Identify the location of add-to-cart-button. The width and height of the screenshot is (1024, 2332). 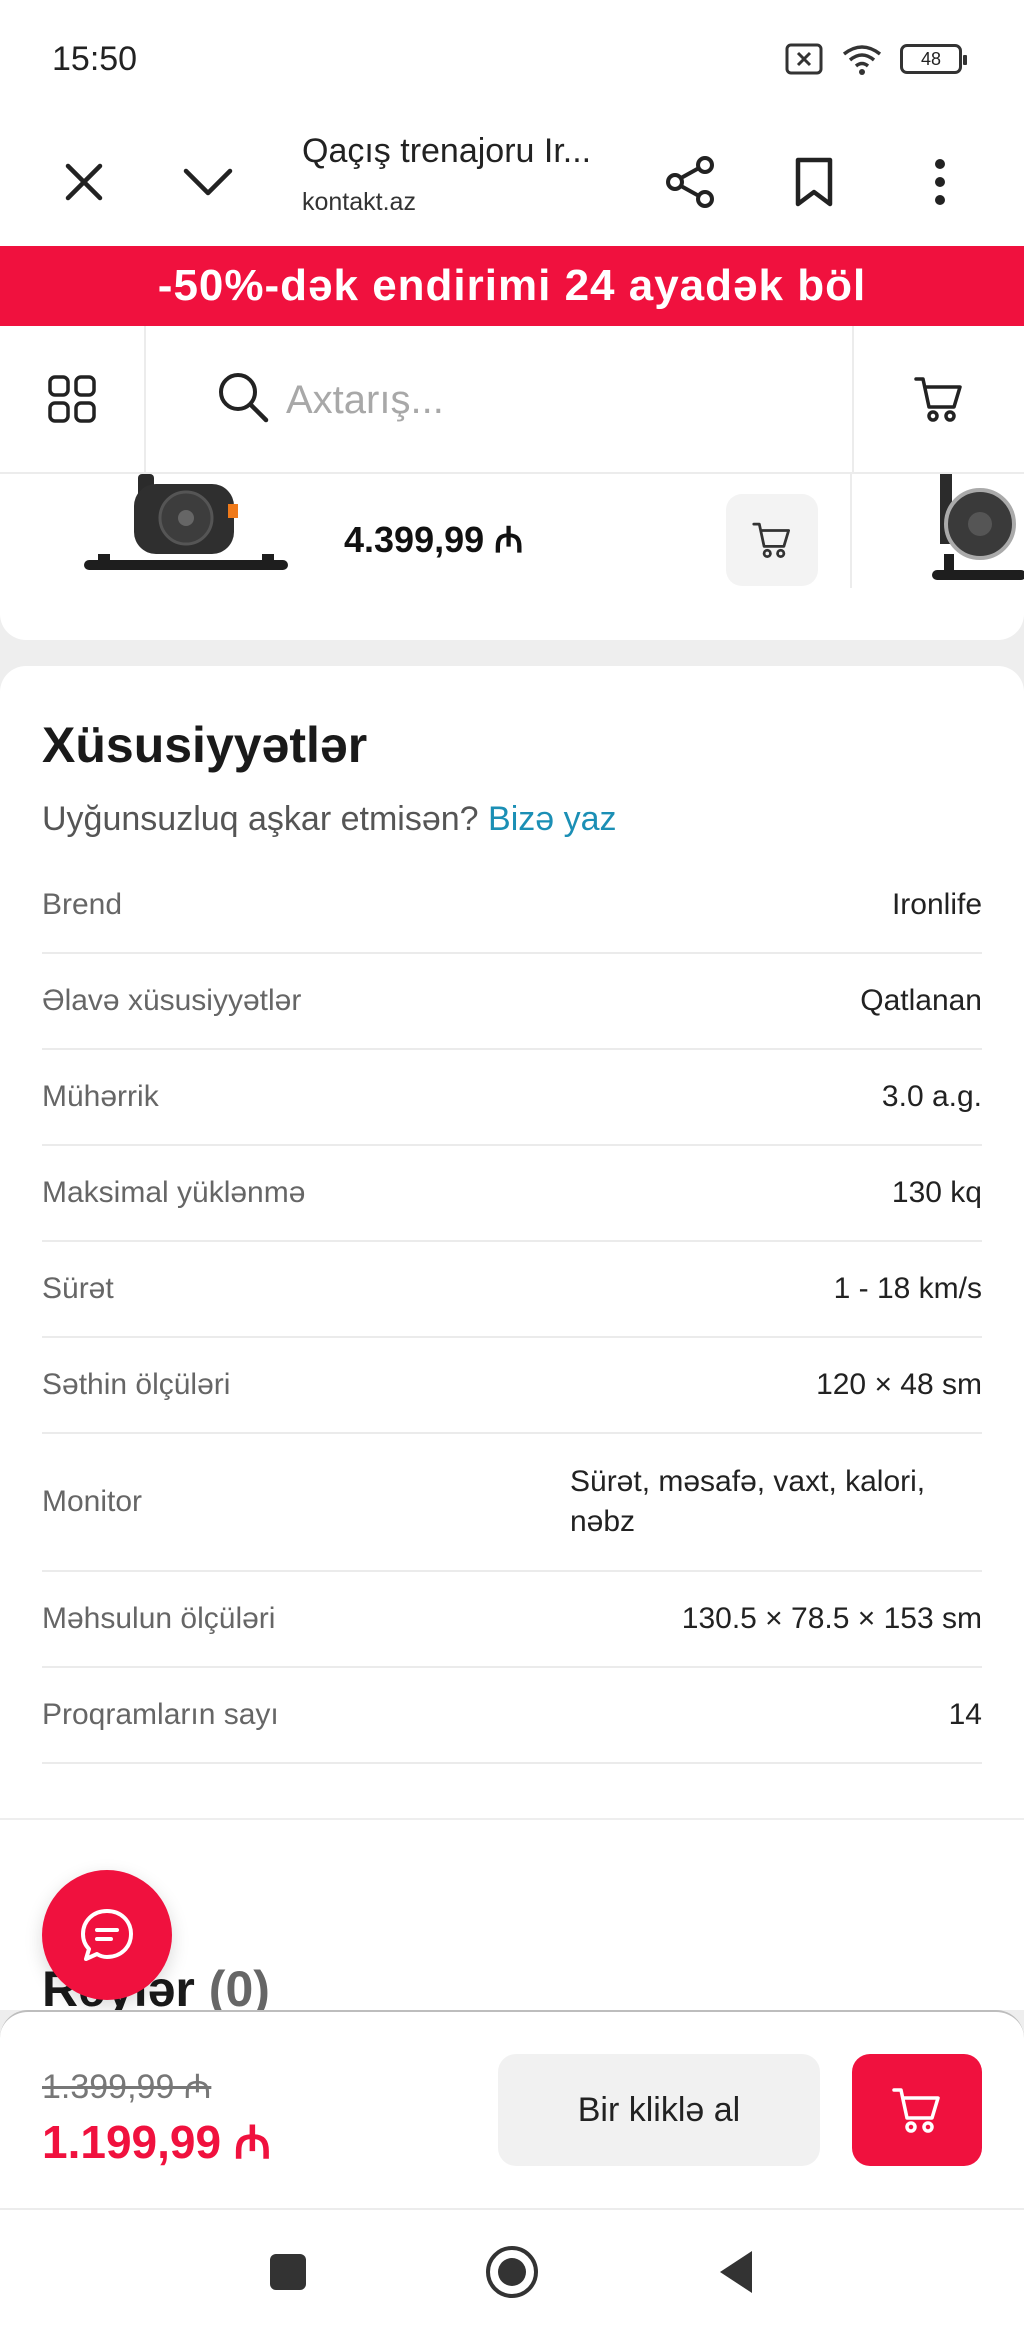
(917, 2110).